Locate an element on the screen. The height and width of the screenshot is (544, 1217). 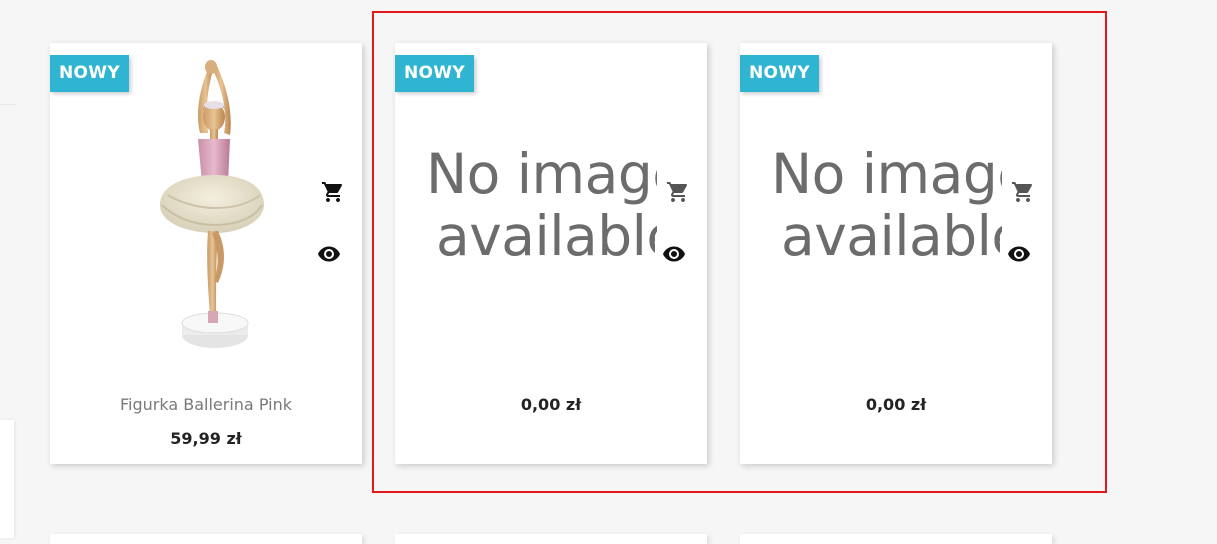
product-title: Figurka Ballerina Pink is located at coordinates (206, 404).